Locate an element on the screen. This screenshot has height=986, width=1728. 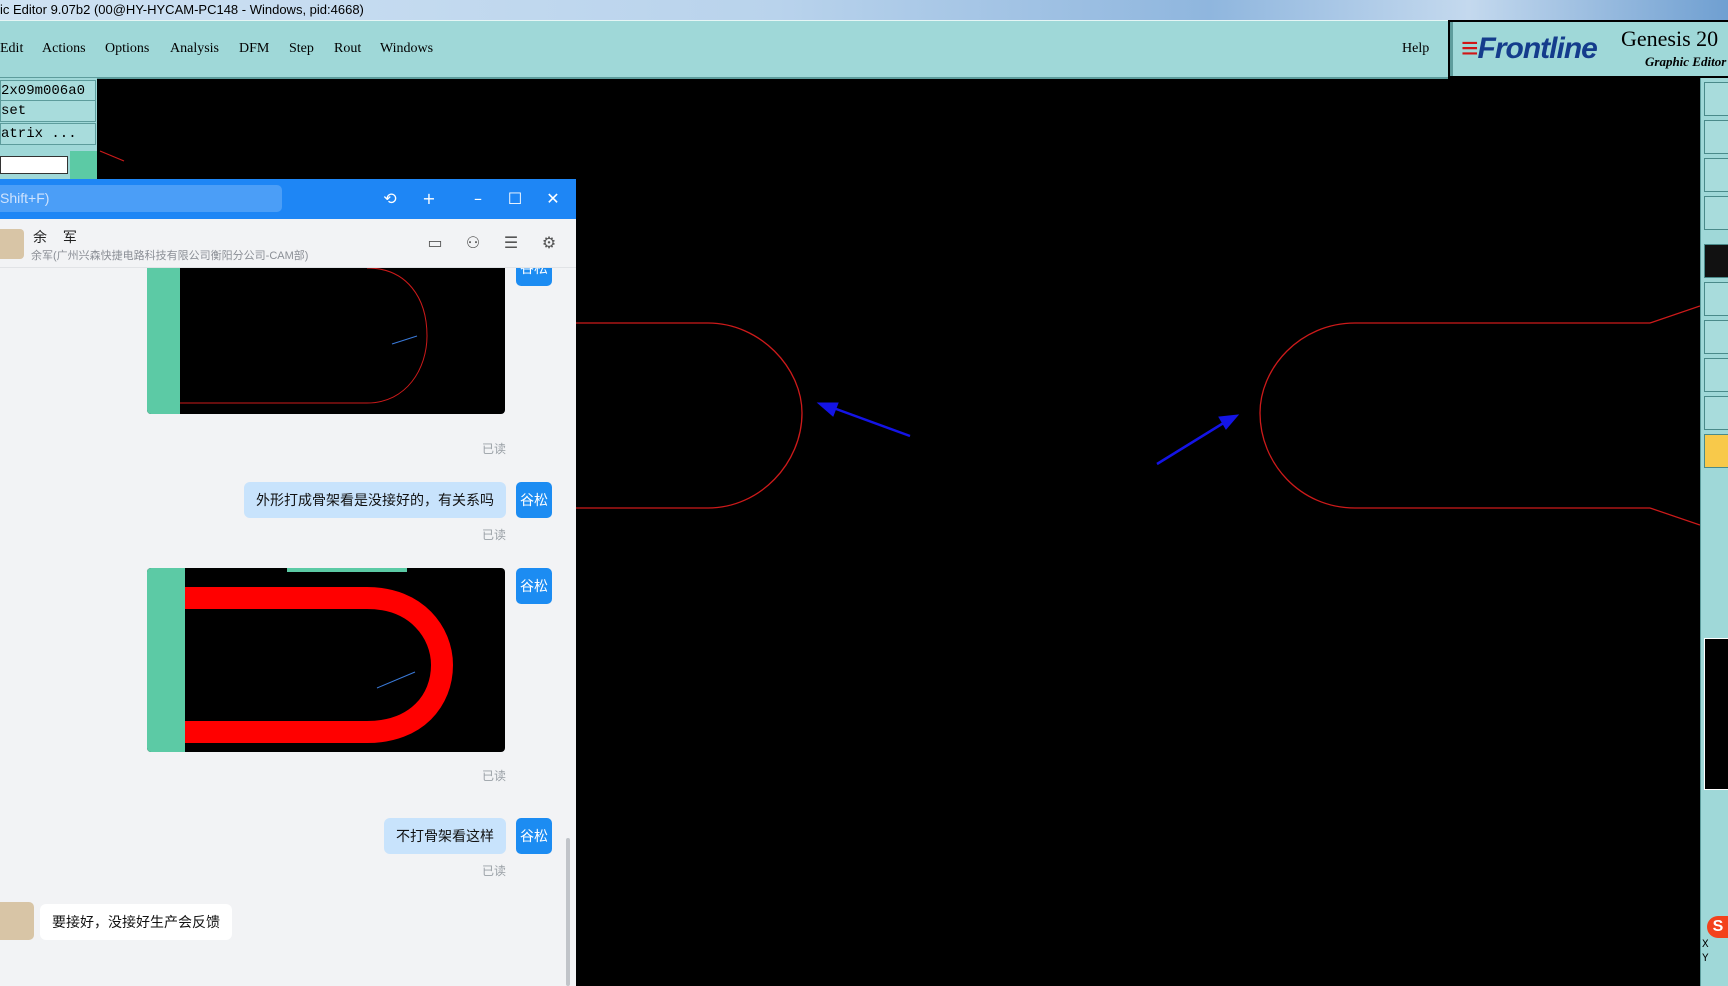
menu-step: Step is located at coordinates (301, 49).